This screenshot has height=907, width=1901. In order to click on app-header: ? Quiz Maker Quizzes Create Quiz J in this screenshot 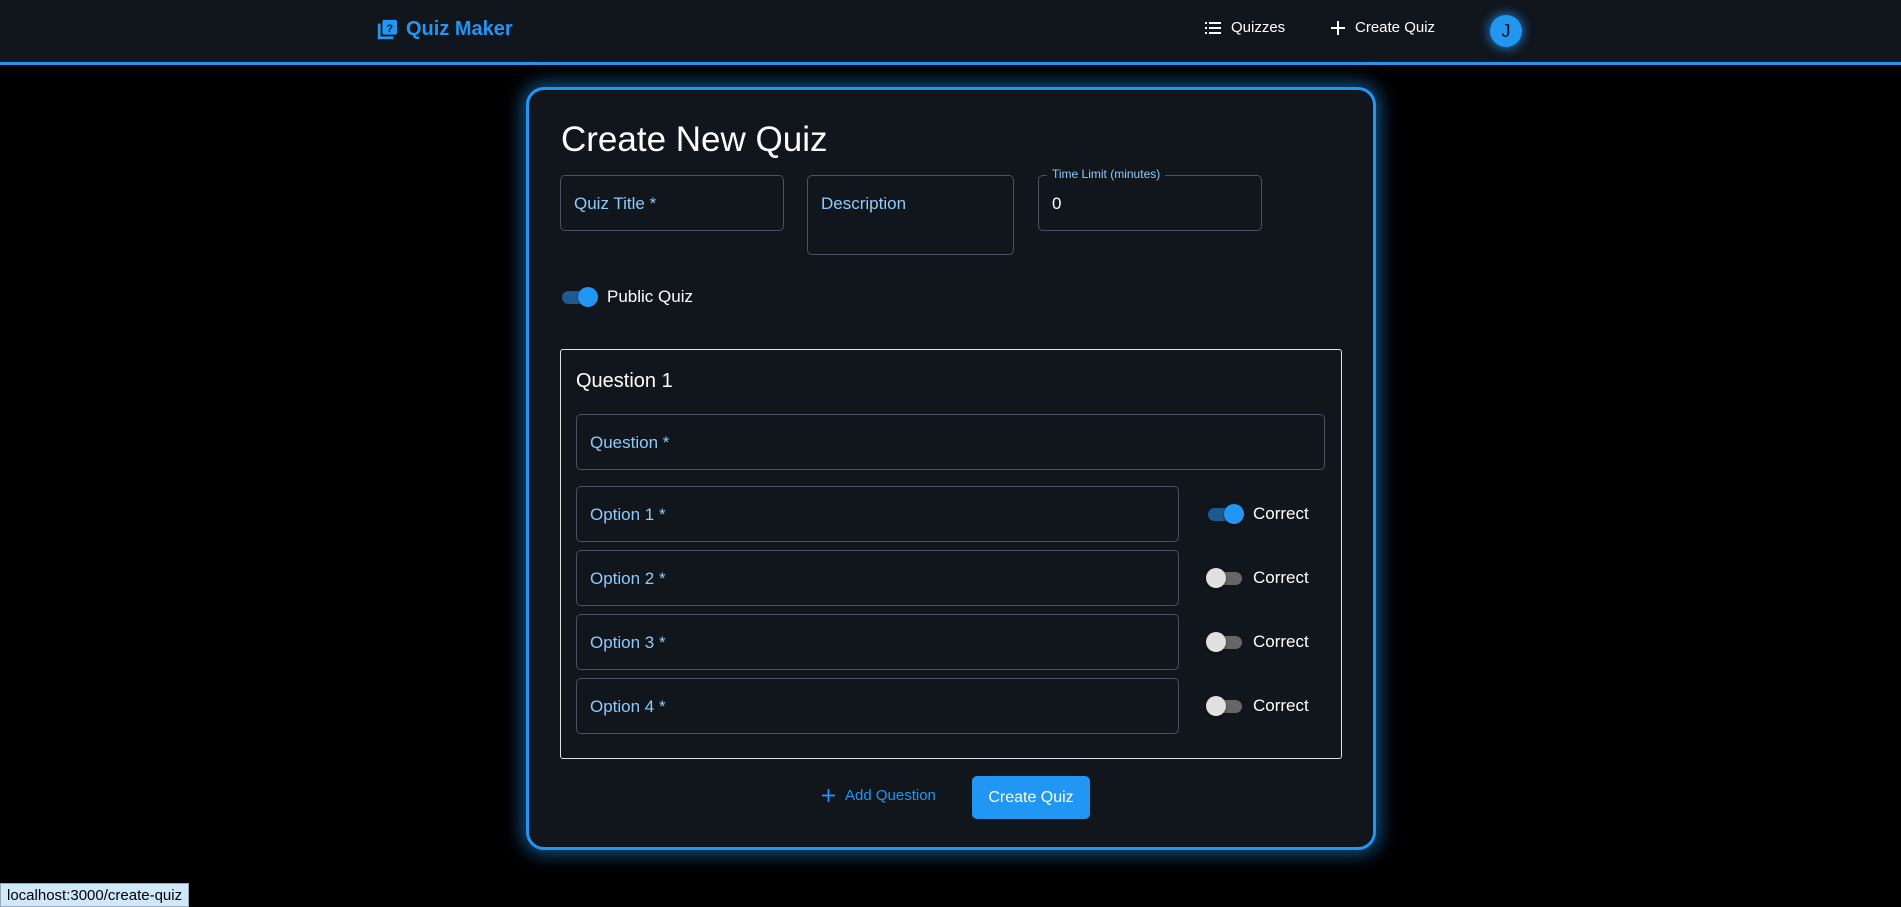, I will do `click(950, 32)`.